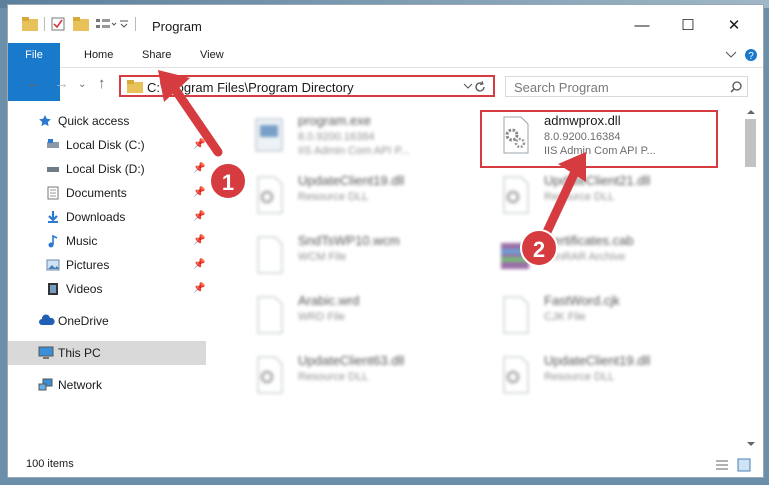  Describe the element at coordinates (106, 24) in the screenshot. I see `view-options-icon` at that location.